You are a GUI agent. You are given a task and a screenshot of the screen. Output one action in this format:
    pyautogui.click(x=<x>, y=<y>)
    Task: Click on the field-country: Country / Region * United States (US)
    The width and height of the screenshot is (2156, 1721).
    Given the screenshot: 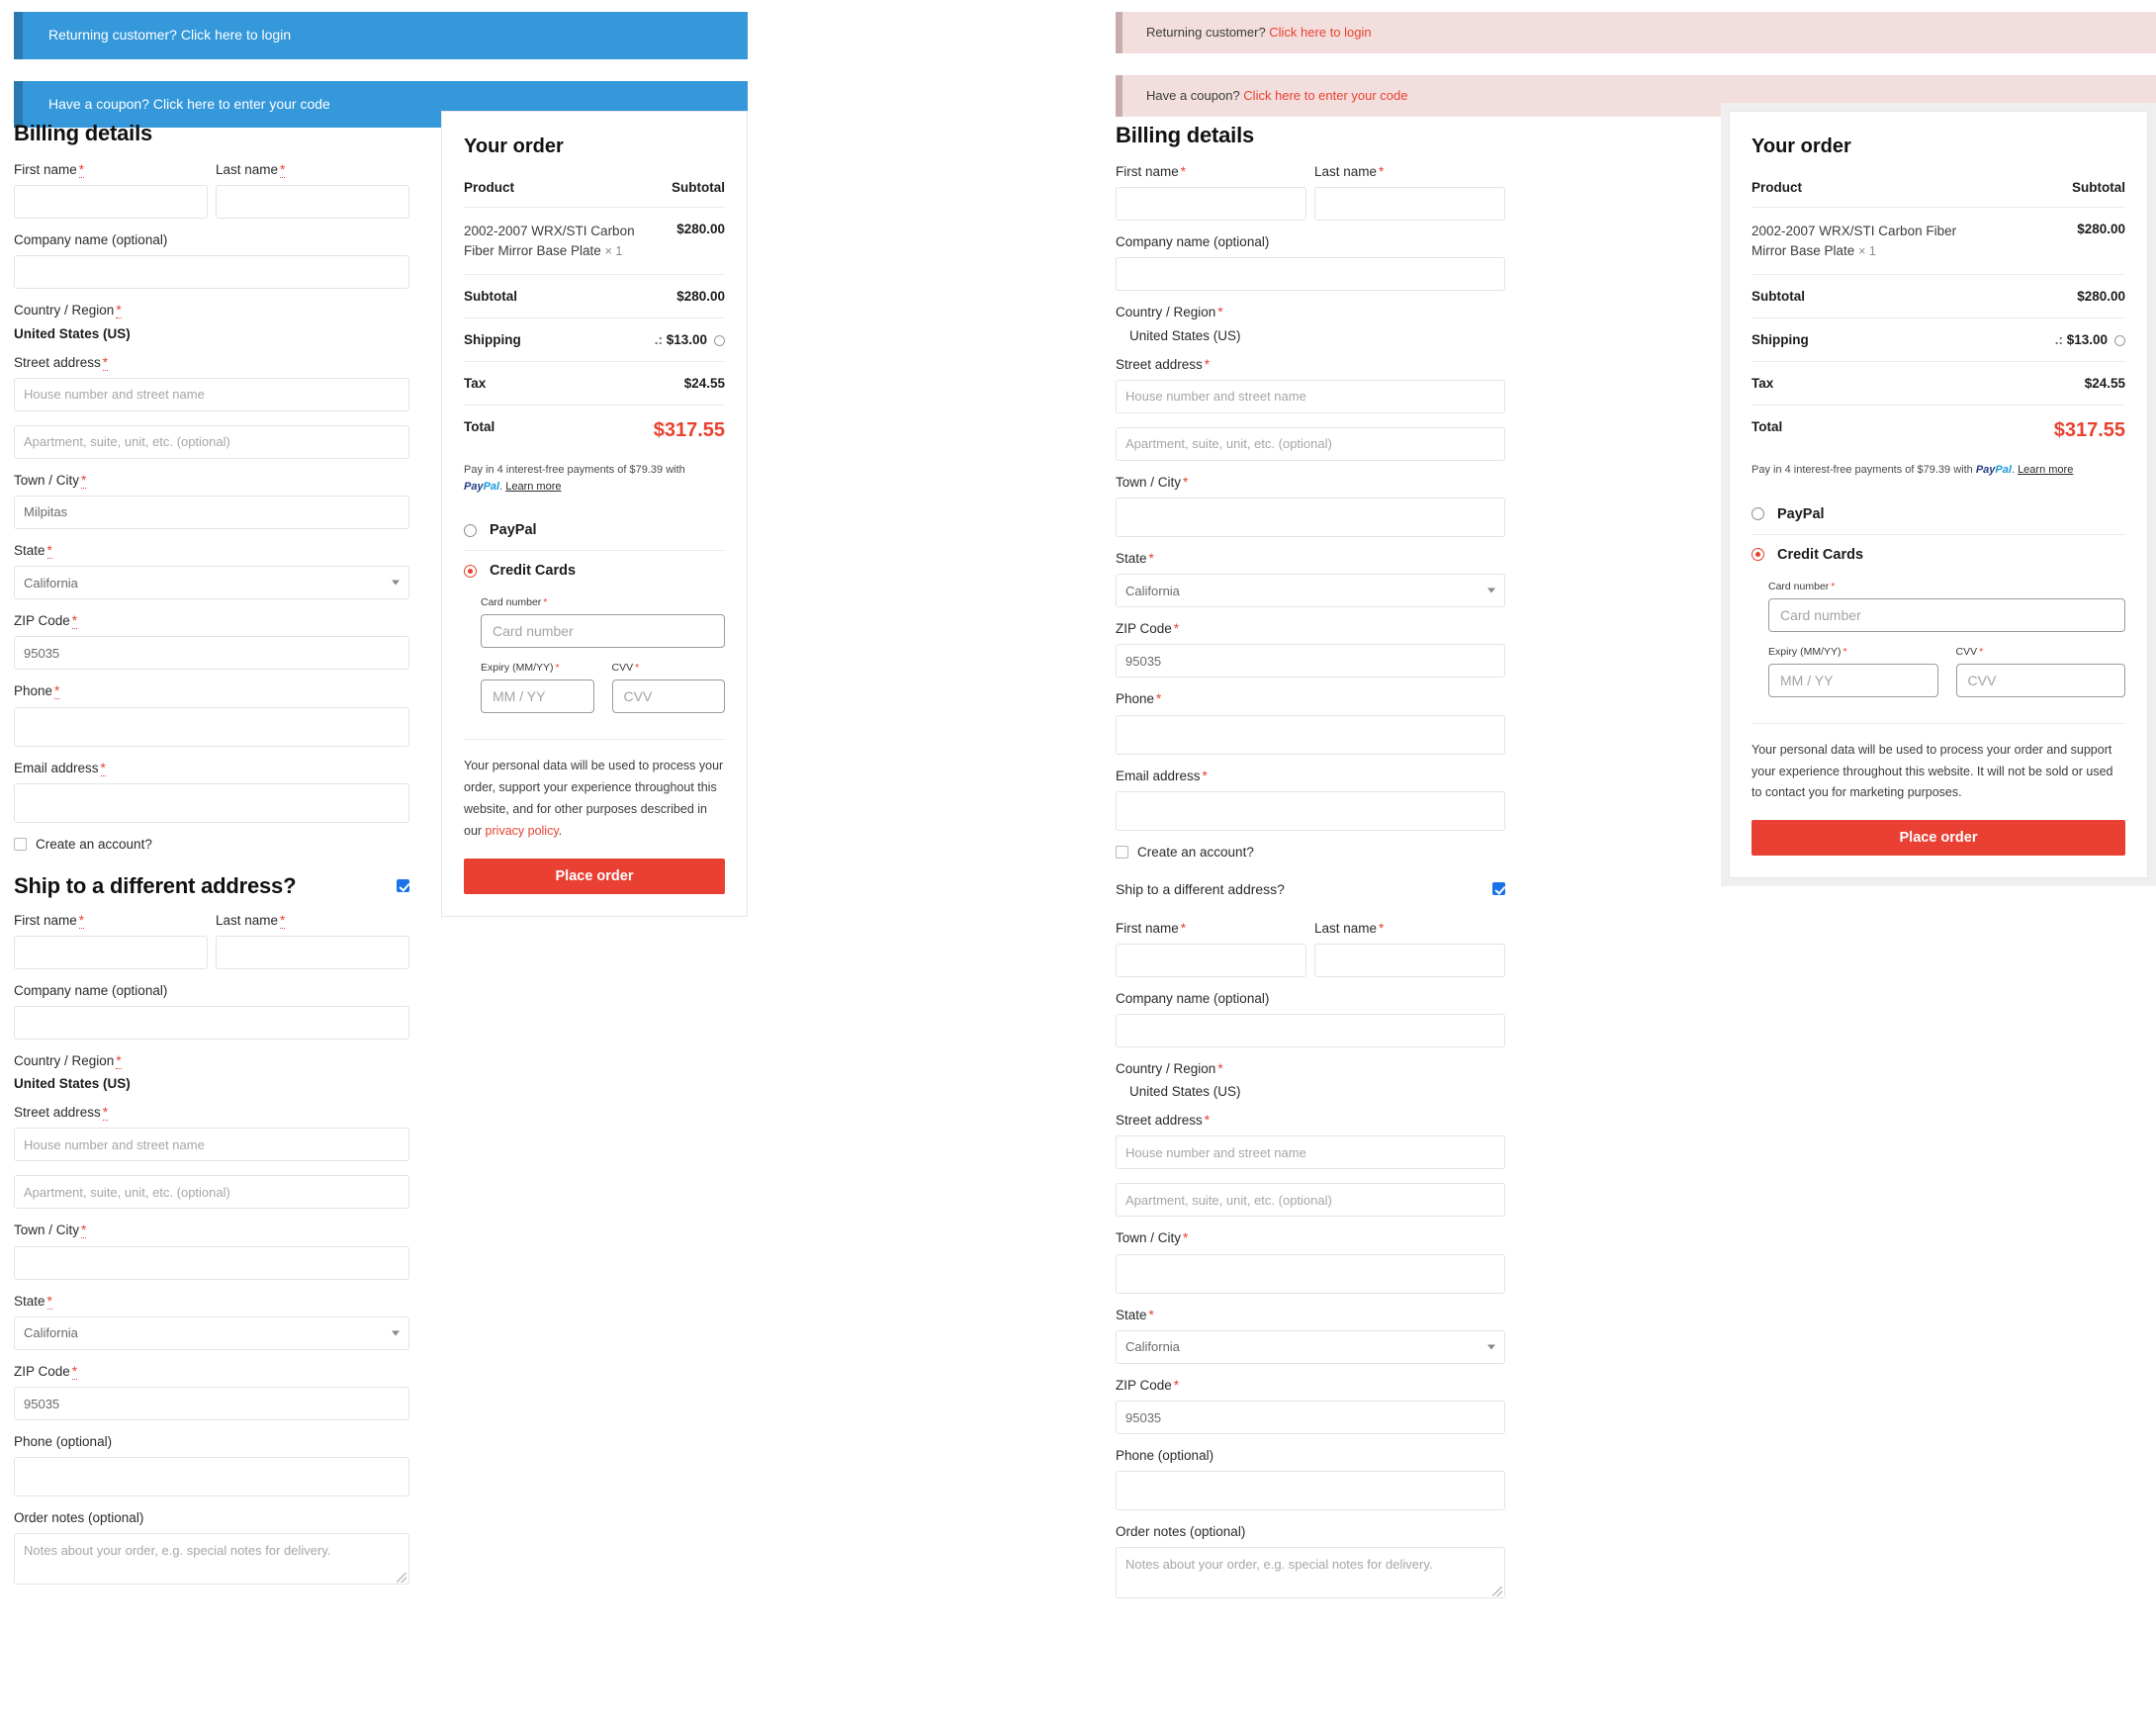 What is the action you would take?
    pyautogui.click(x=1310, y=323)
    